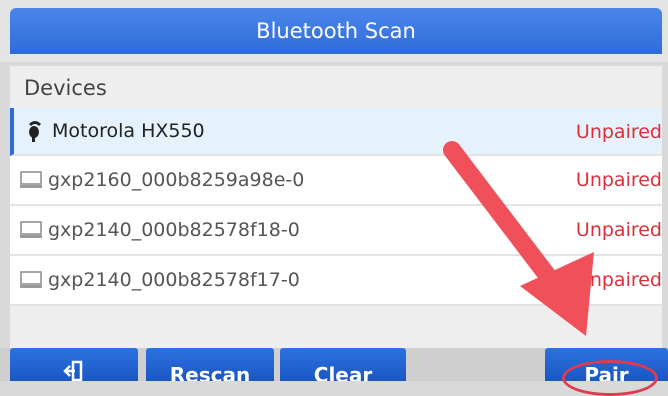  Describe the element at coordinates (518, 238) in the screenshot. I see `annotation-arrow` at that location.